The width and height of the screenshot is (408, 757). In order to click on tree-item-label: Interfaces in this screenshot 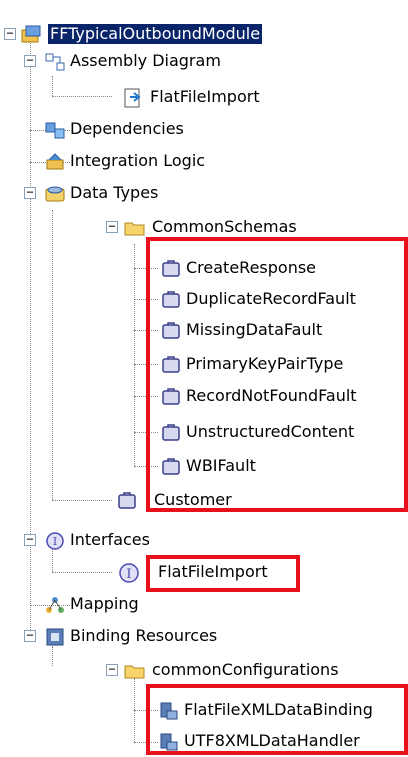, I will do `click(110, 539)`.